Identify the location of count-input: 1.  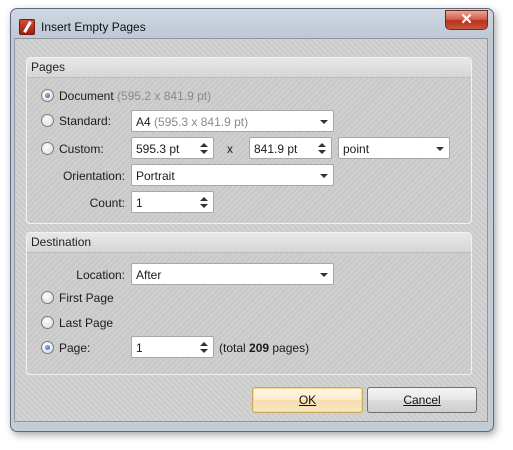
(172, 202).